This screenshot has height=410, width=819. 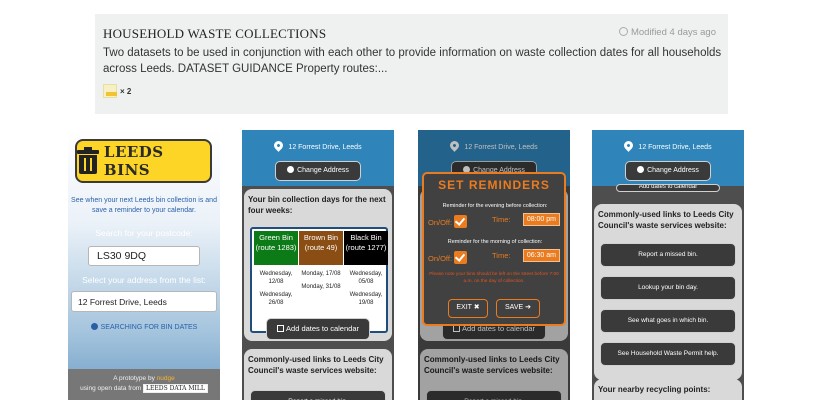 What do you see at coordinates (461, 221) in the screenshot?
I see `evening-checkbox` at bounding box center [461, 221].